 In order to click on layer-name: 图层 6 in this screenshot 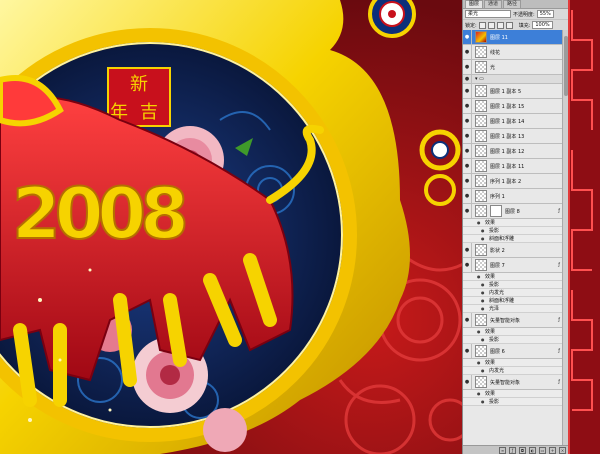, I will do `click(497, 351)`.